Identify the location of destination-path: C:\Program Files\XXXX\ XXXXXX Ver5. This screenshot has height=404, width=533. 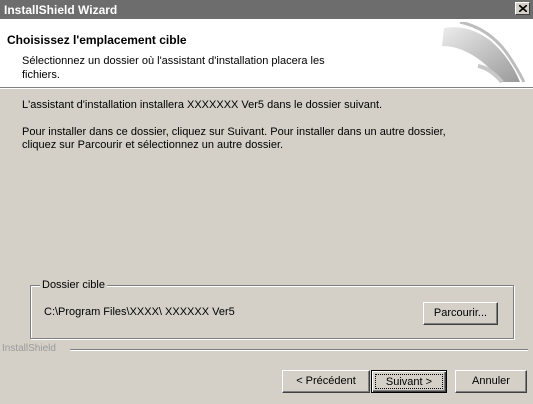
(139, 312).